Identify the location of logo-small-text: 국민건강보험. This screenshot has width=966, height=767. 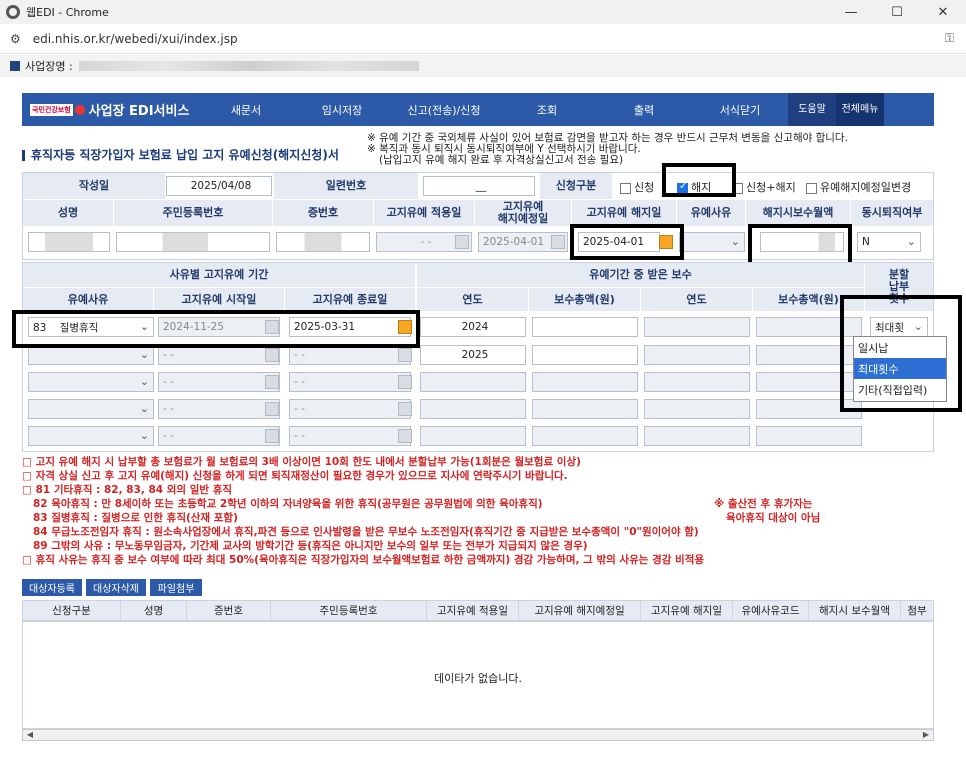
(51, 109).